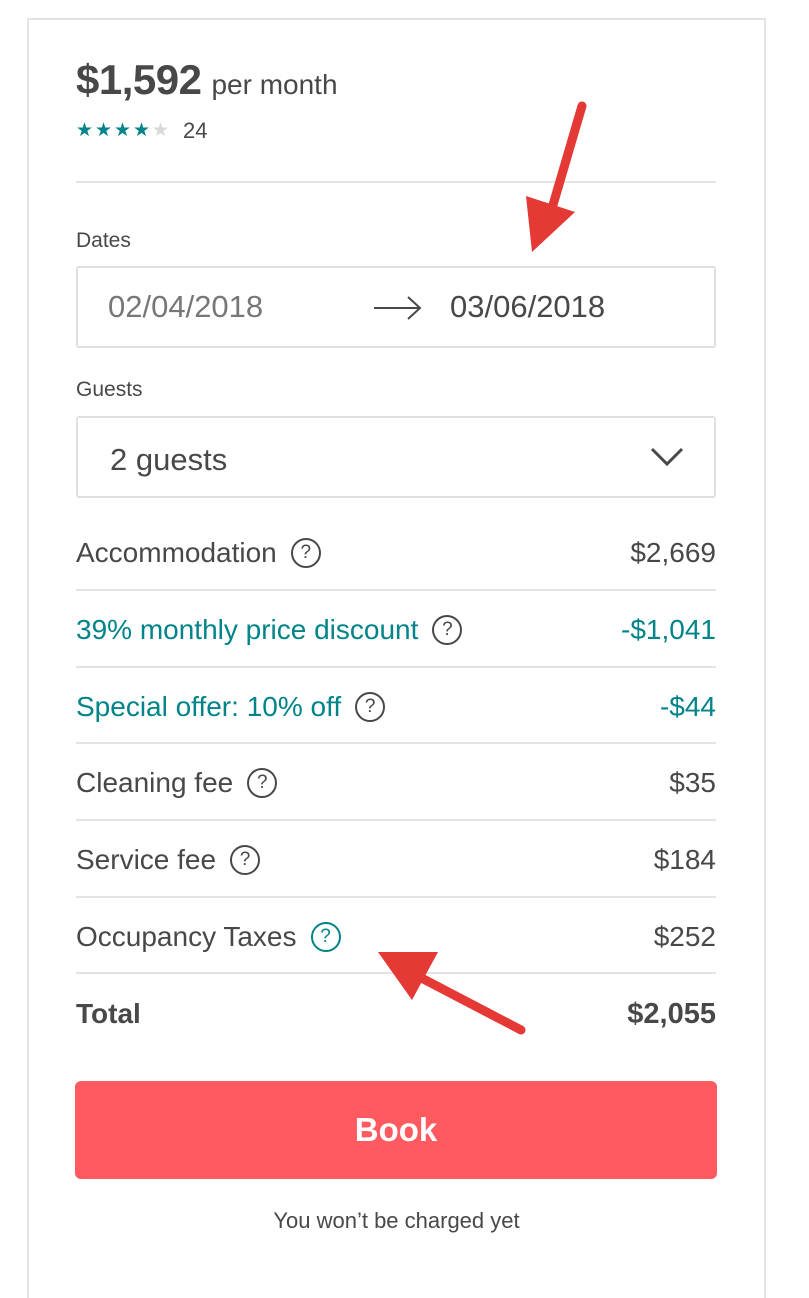 The height and width of the screenshot is (1298, 809). Describe the element at coordinates (668, 629) in the screenshot. I see `line-item-value: -$1,041` at that location.